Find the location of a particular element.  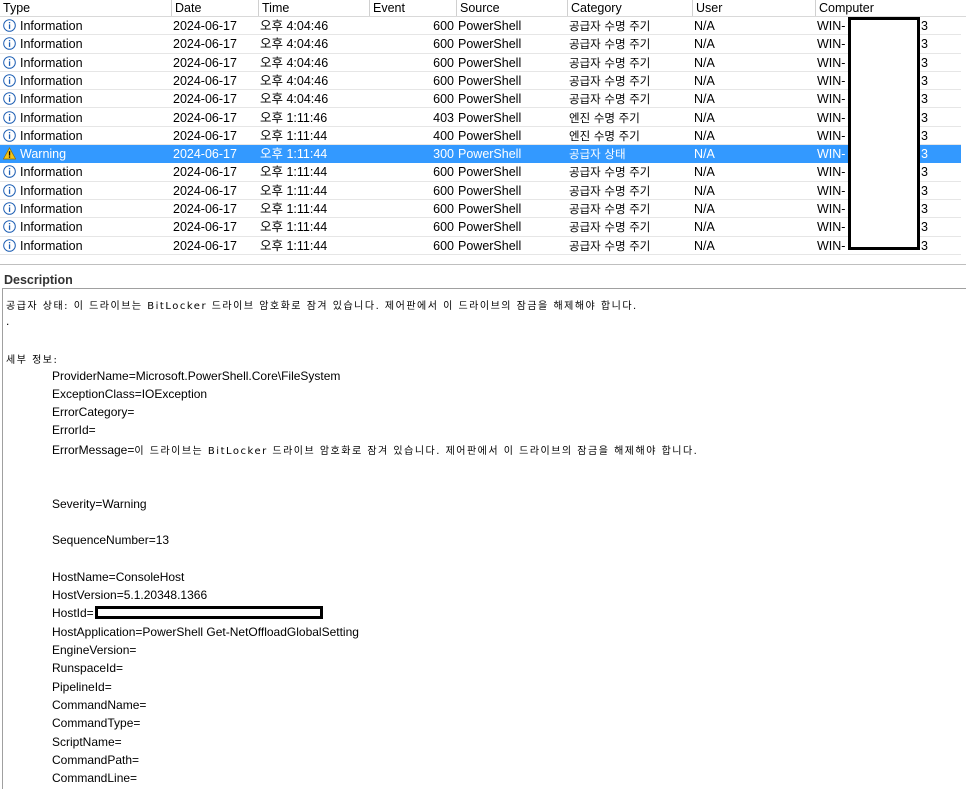

detail-error-id: ErrorId= is located at coordinates (74, 430).